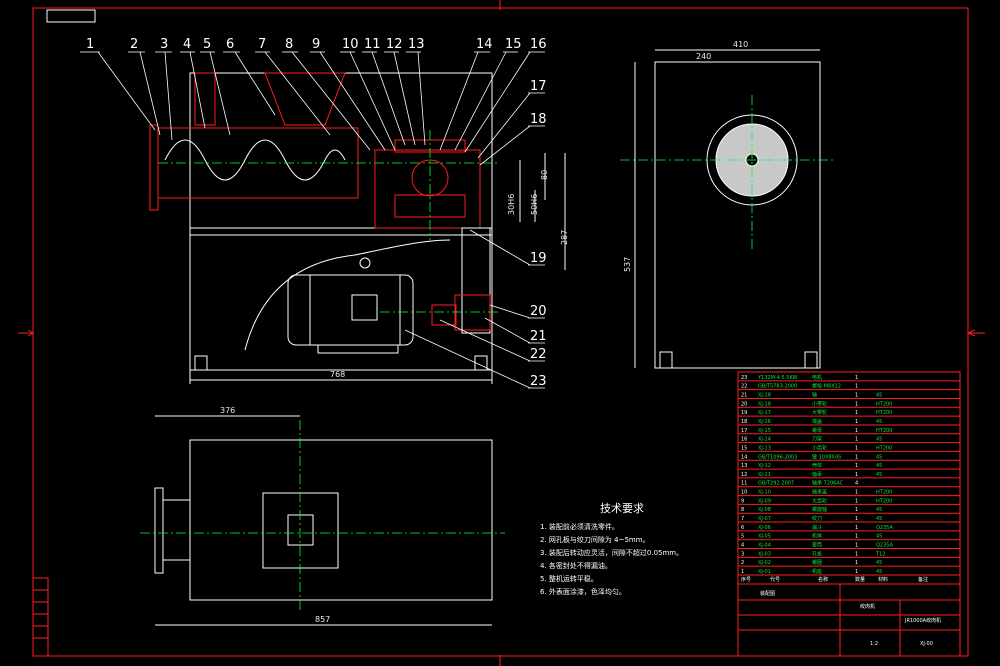 This screenshot has height=666, width=1000. I want to click on bom-cell: 23, so click(744, 378).